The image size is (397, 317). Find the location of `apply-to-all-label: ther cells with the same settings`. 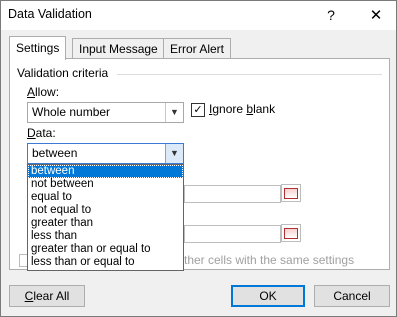

apply-to-all-label: ther cells with the same settings is located at coordinates (269, 260).